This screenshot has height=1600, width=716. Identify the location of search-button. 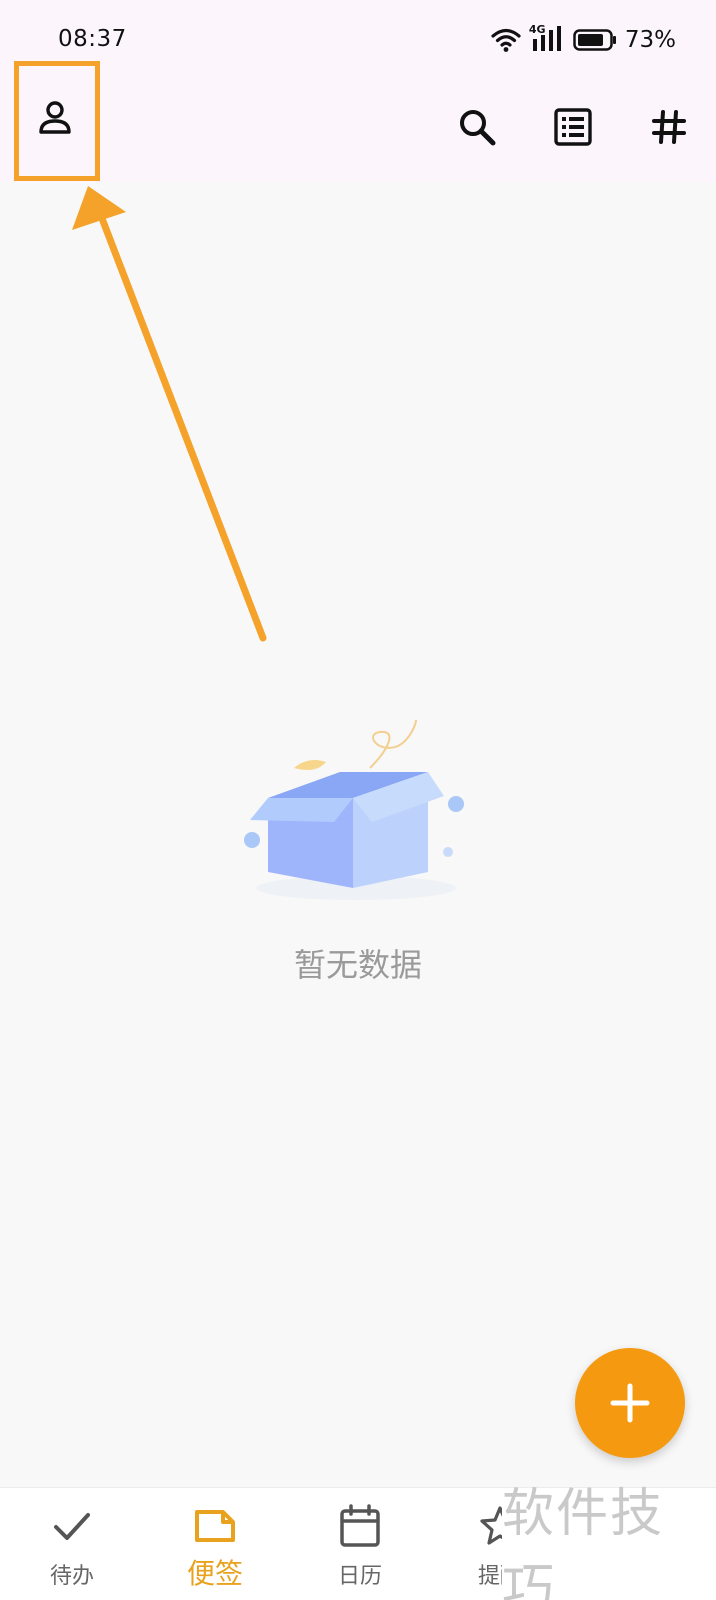
(477, 127).